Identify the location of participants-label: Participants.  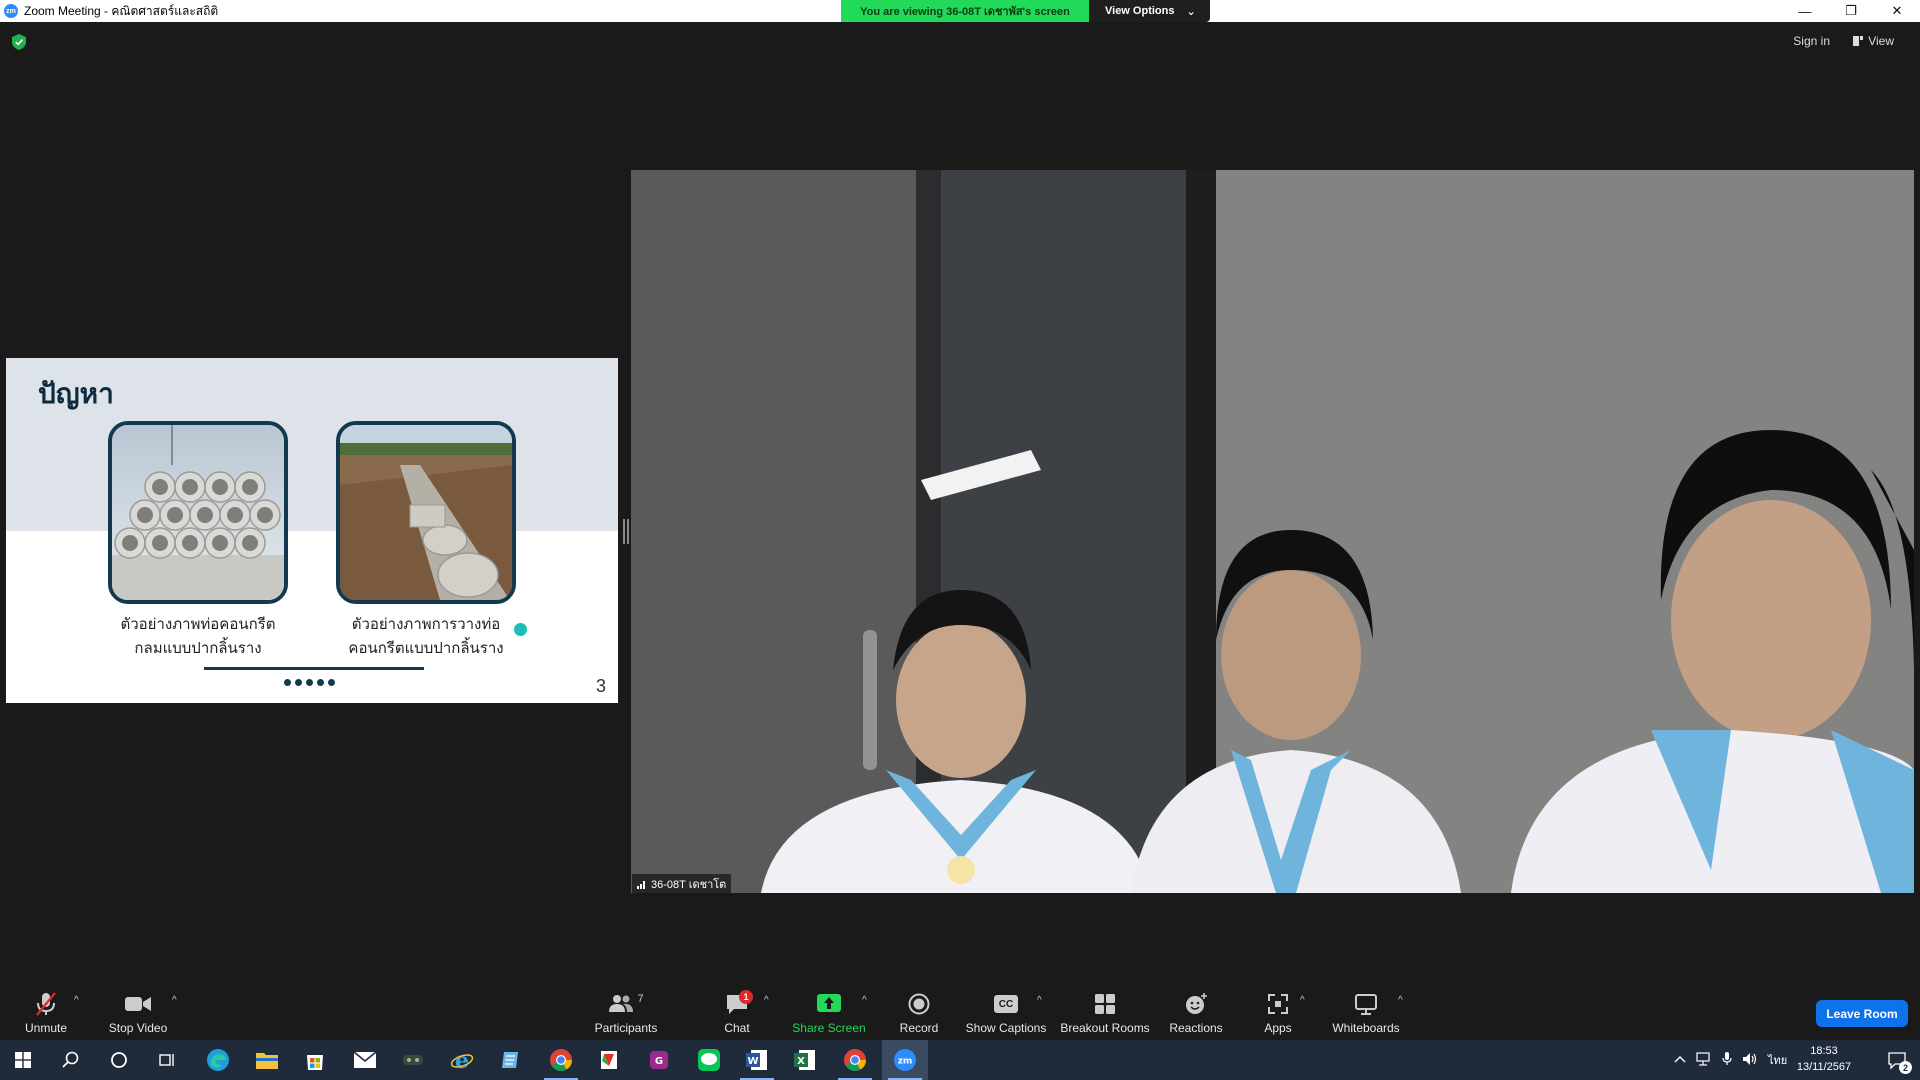
(626, 1028).